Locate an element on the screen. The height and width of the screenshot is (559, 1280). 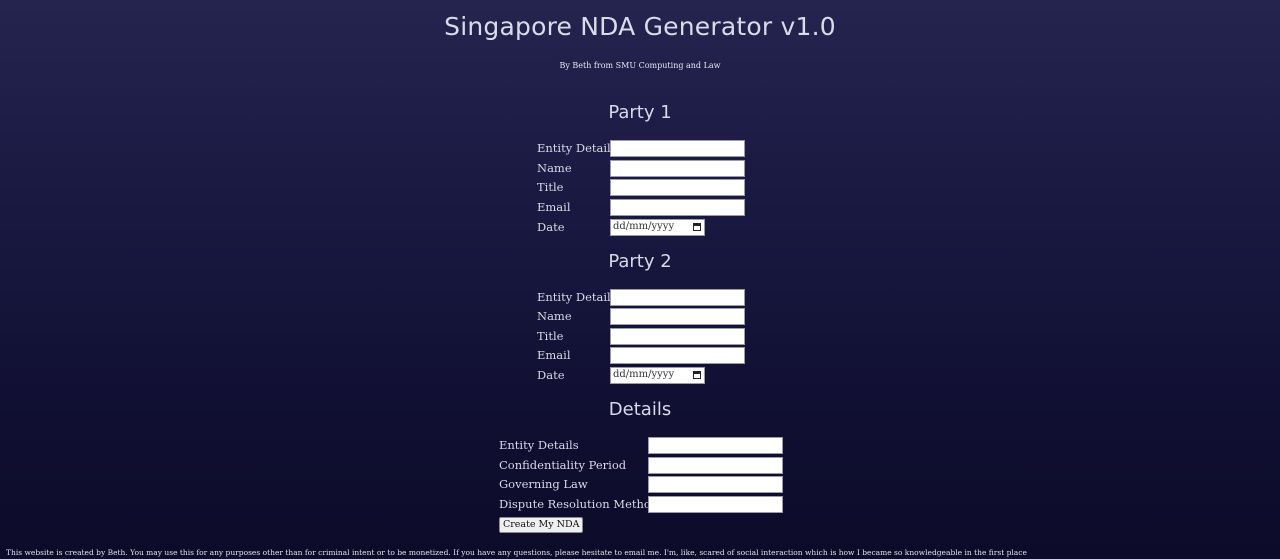
party2-date-row: Date dd/mm/yyyy is located at coordinates (642, 376).